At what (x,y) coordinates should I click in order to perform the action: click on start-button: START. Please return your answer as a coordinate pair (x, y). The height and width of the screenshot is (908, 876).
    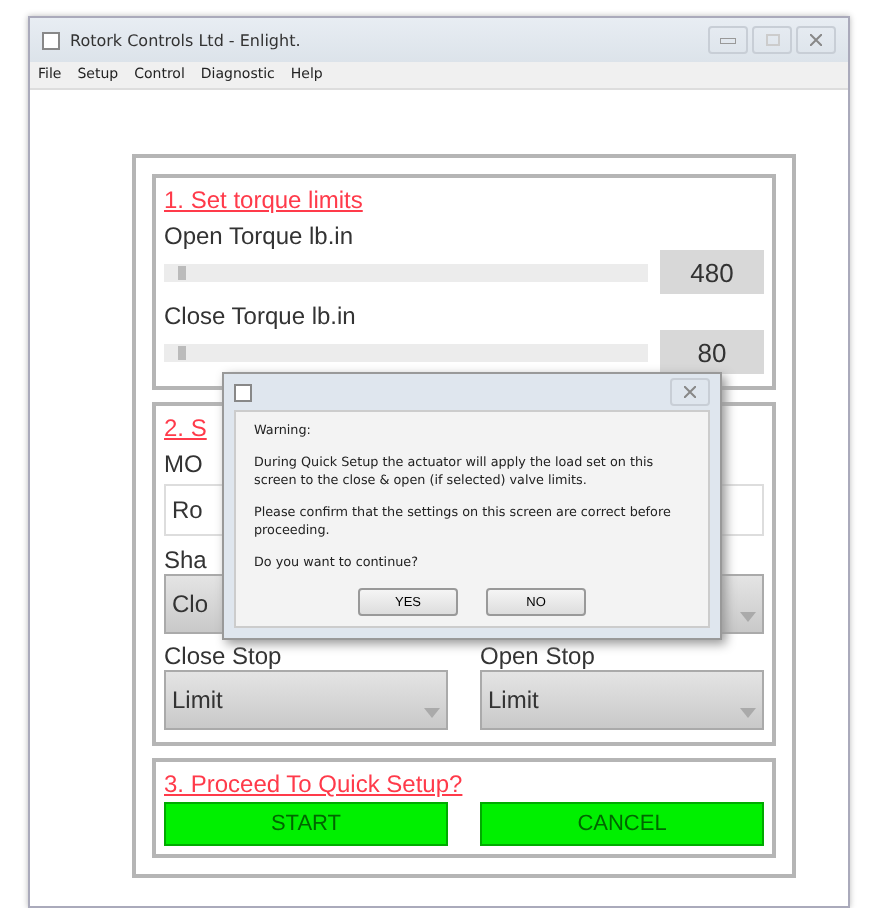
    Looking at the image, I should click on (306, 824).